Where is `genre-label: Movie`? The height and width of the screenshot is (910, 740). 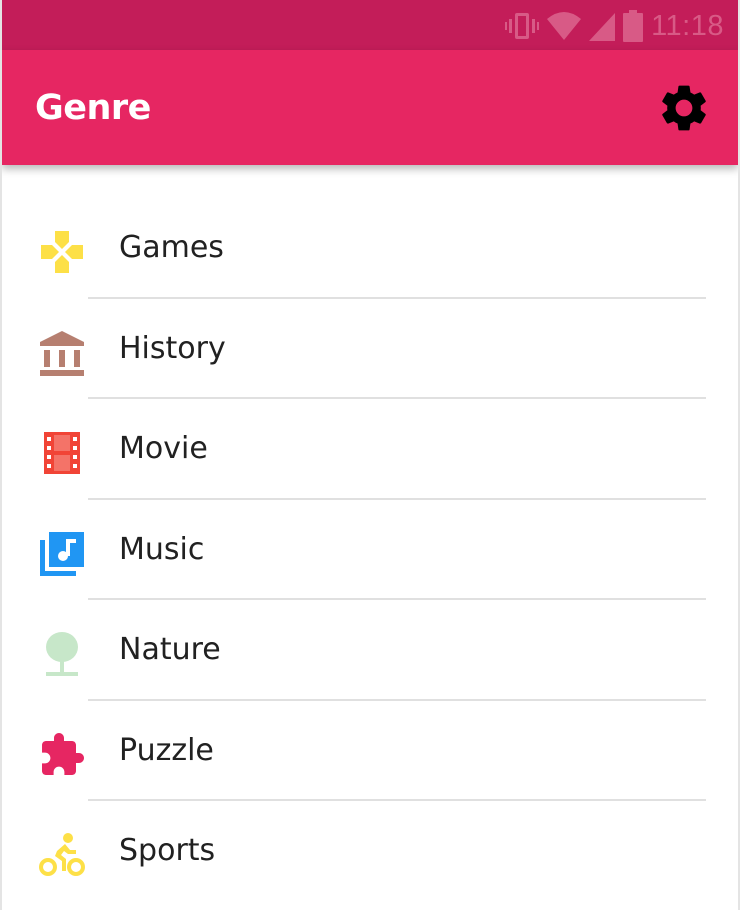 genre-label: Movie is located at coordinates (163, 448).